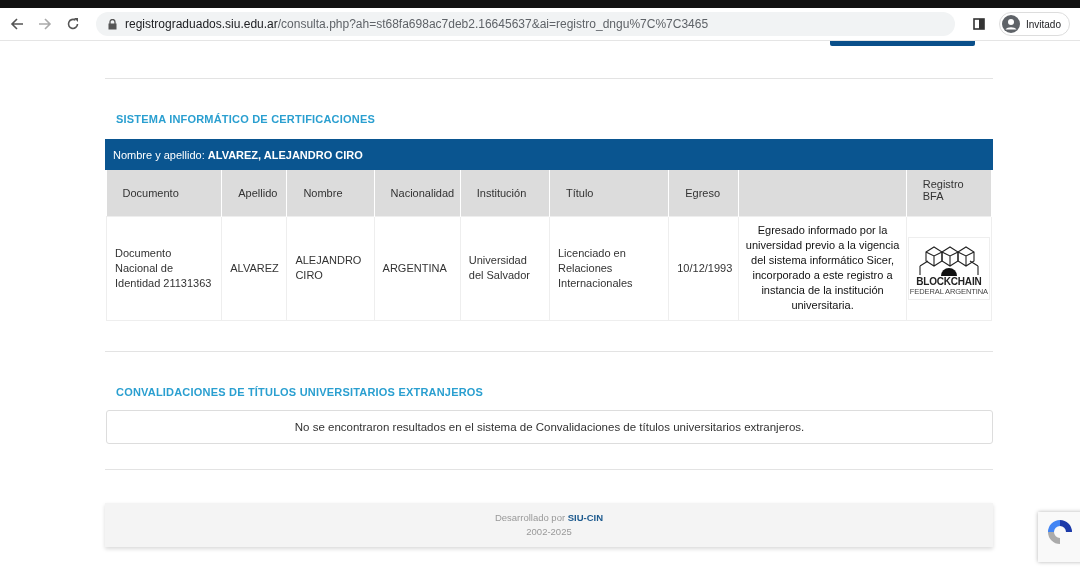  What do you see at coordinates (703, 268) in the screenshot?
I see `date-cell: 10/12/1993` at bounding box center [703, 268].